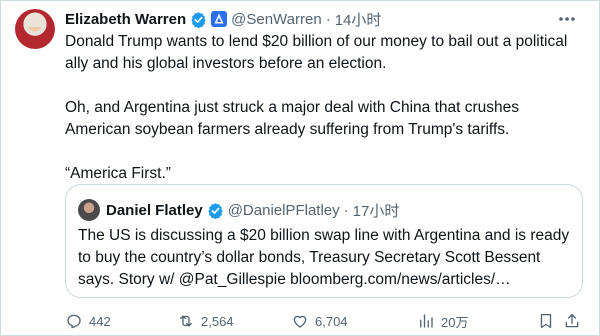 This screenshot has height=336, width=600. I want to click on author-name: Elizabeth Warren, so click(125, 19).